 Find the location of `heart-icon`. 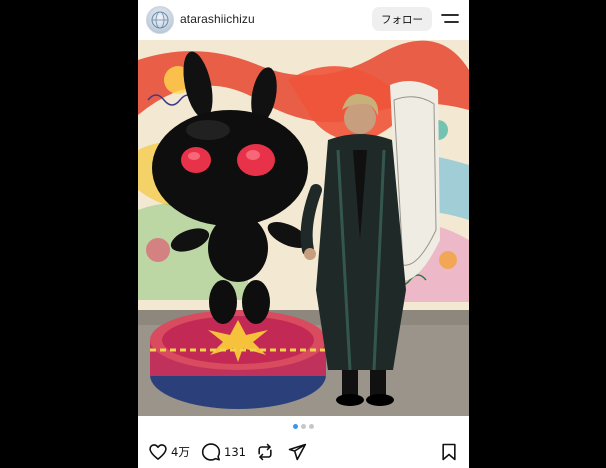

heart-icon is located at coordinates (158, 452).